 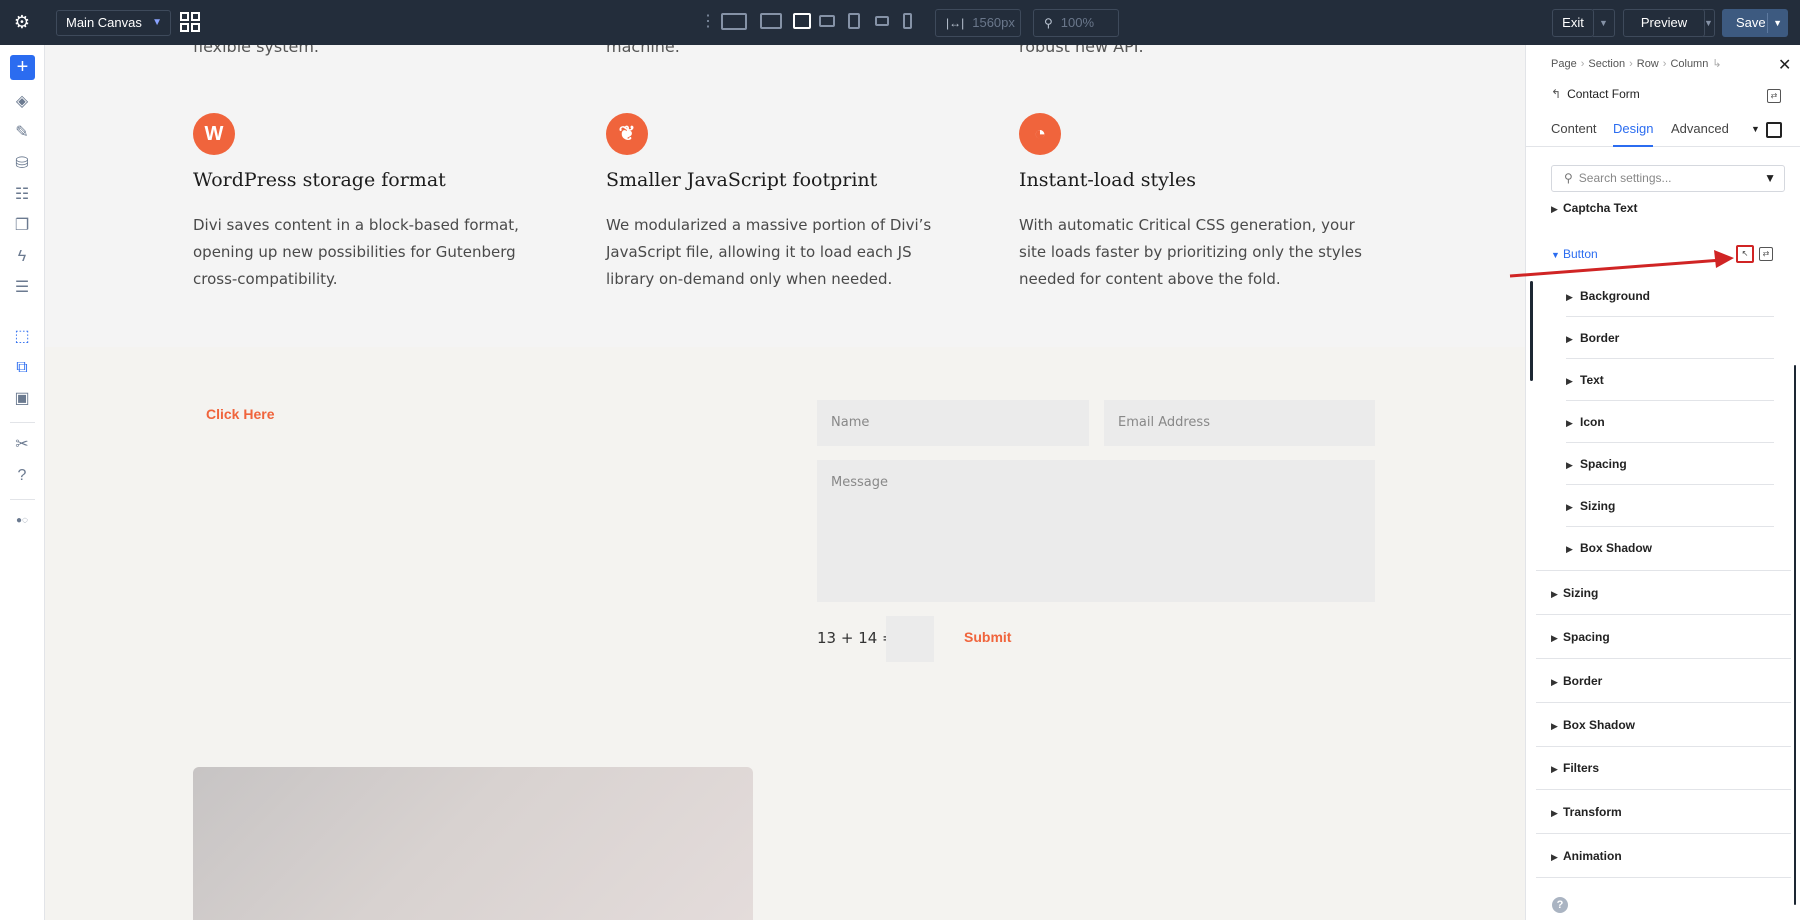 I want to click on lightning-icon: ϟ, so click(x=22, y=257).